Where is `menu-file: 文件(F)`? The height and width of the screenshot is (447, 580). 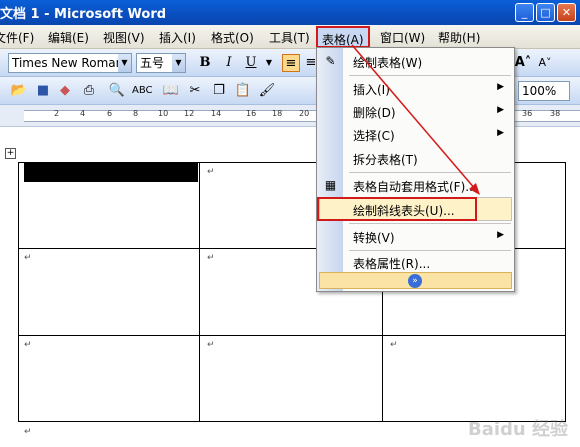 menu-file: 文件(F) is located at coordinates (17, 37).